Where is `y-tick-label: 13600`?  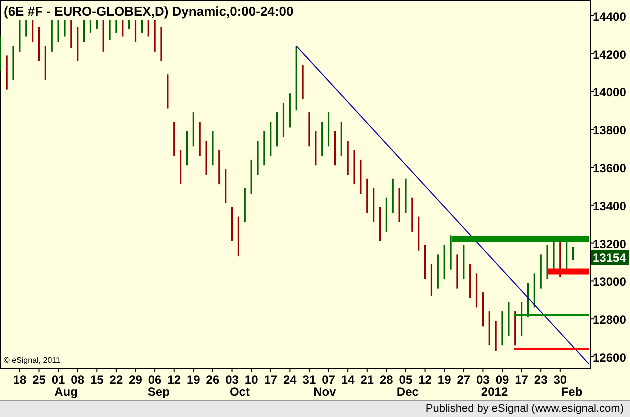
y-tick-label: 13600 is located at coordinates (609, 169).